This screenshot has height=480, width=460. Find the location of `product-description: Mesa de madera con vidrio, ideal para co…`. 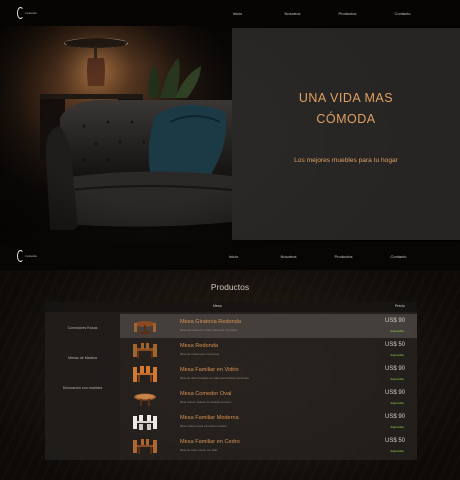

product-description: Mesa de madera con vidrio, ideal para co… is located at coordinates (209, 330).